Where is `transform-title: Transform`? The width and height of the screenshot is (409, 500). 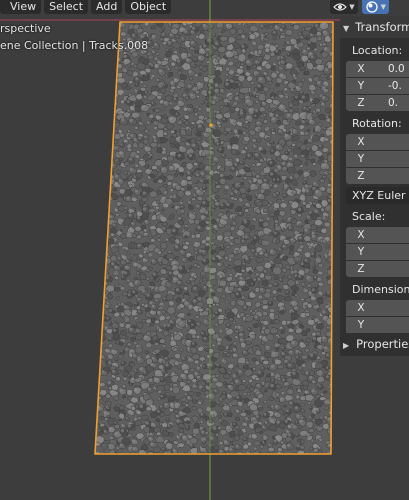
transform-title: Transform is located at coordinates (382, 27).